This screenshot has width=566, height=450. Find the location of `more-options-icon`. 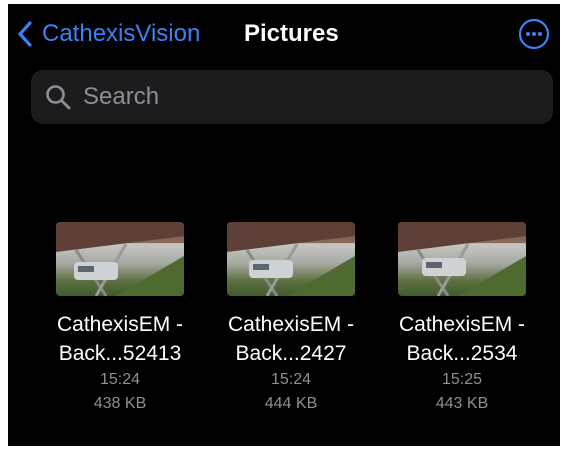

more-options-icon is located at coordinates (534, 34).